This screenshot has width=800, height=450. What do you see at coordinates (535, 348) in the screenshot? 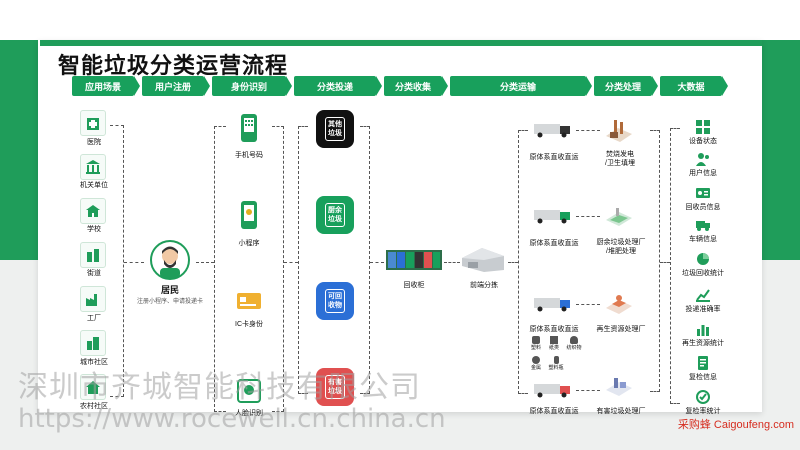
I see `recycle-item-label: 塑料` at bounding box center [535, 348].